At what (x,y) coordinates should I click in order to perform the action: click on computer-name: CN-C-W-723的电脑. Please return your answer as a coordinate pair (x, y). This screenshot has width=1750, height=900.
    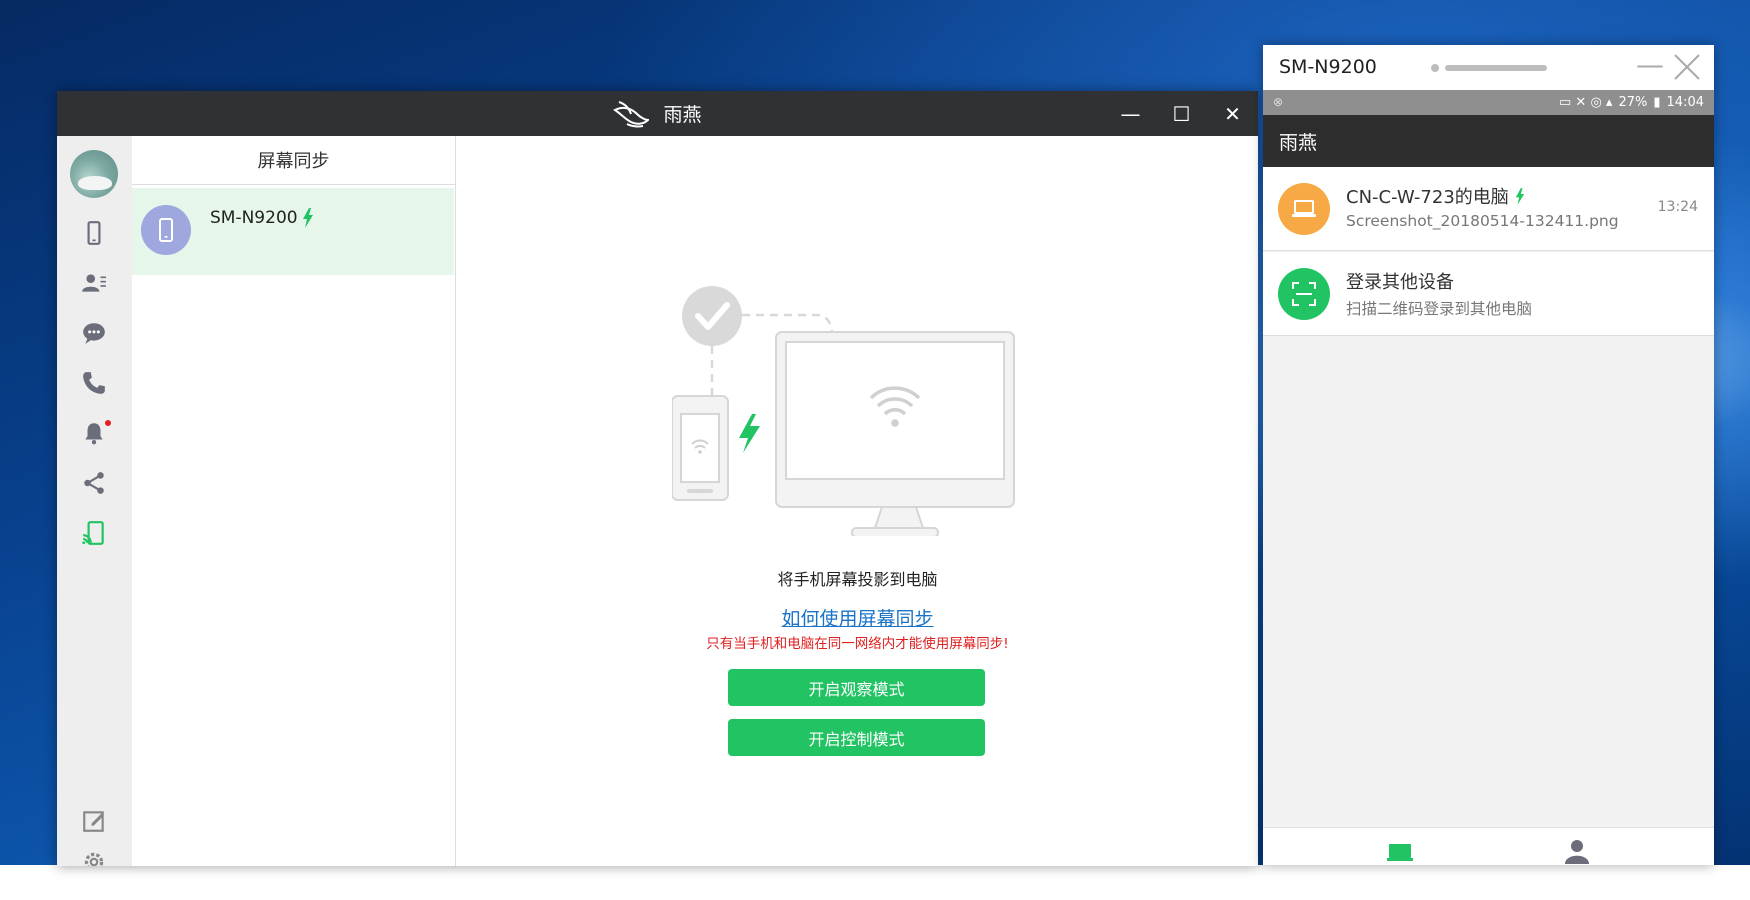
    Looking at the image, I should click on (1435, 196).